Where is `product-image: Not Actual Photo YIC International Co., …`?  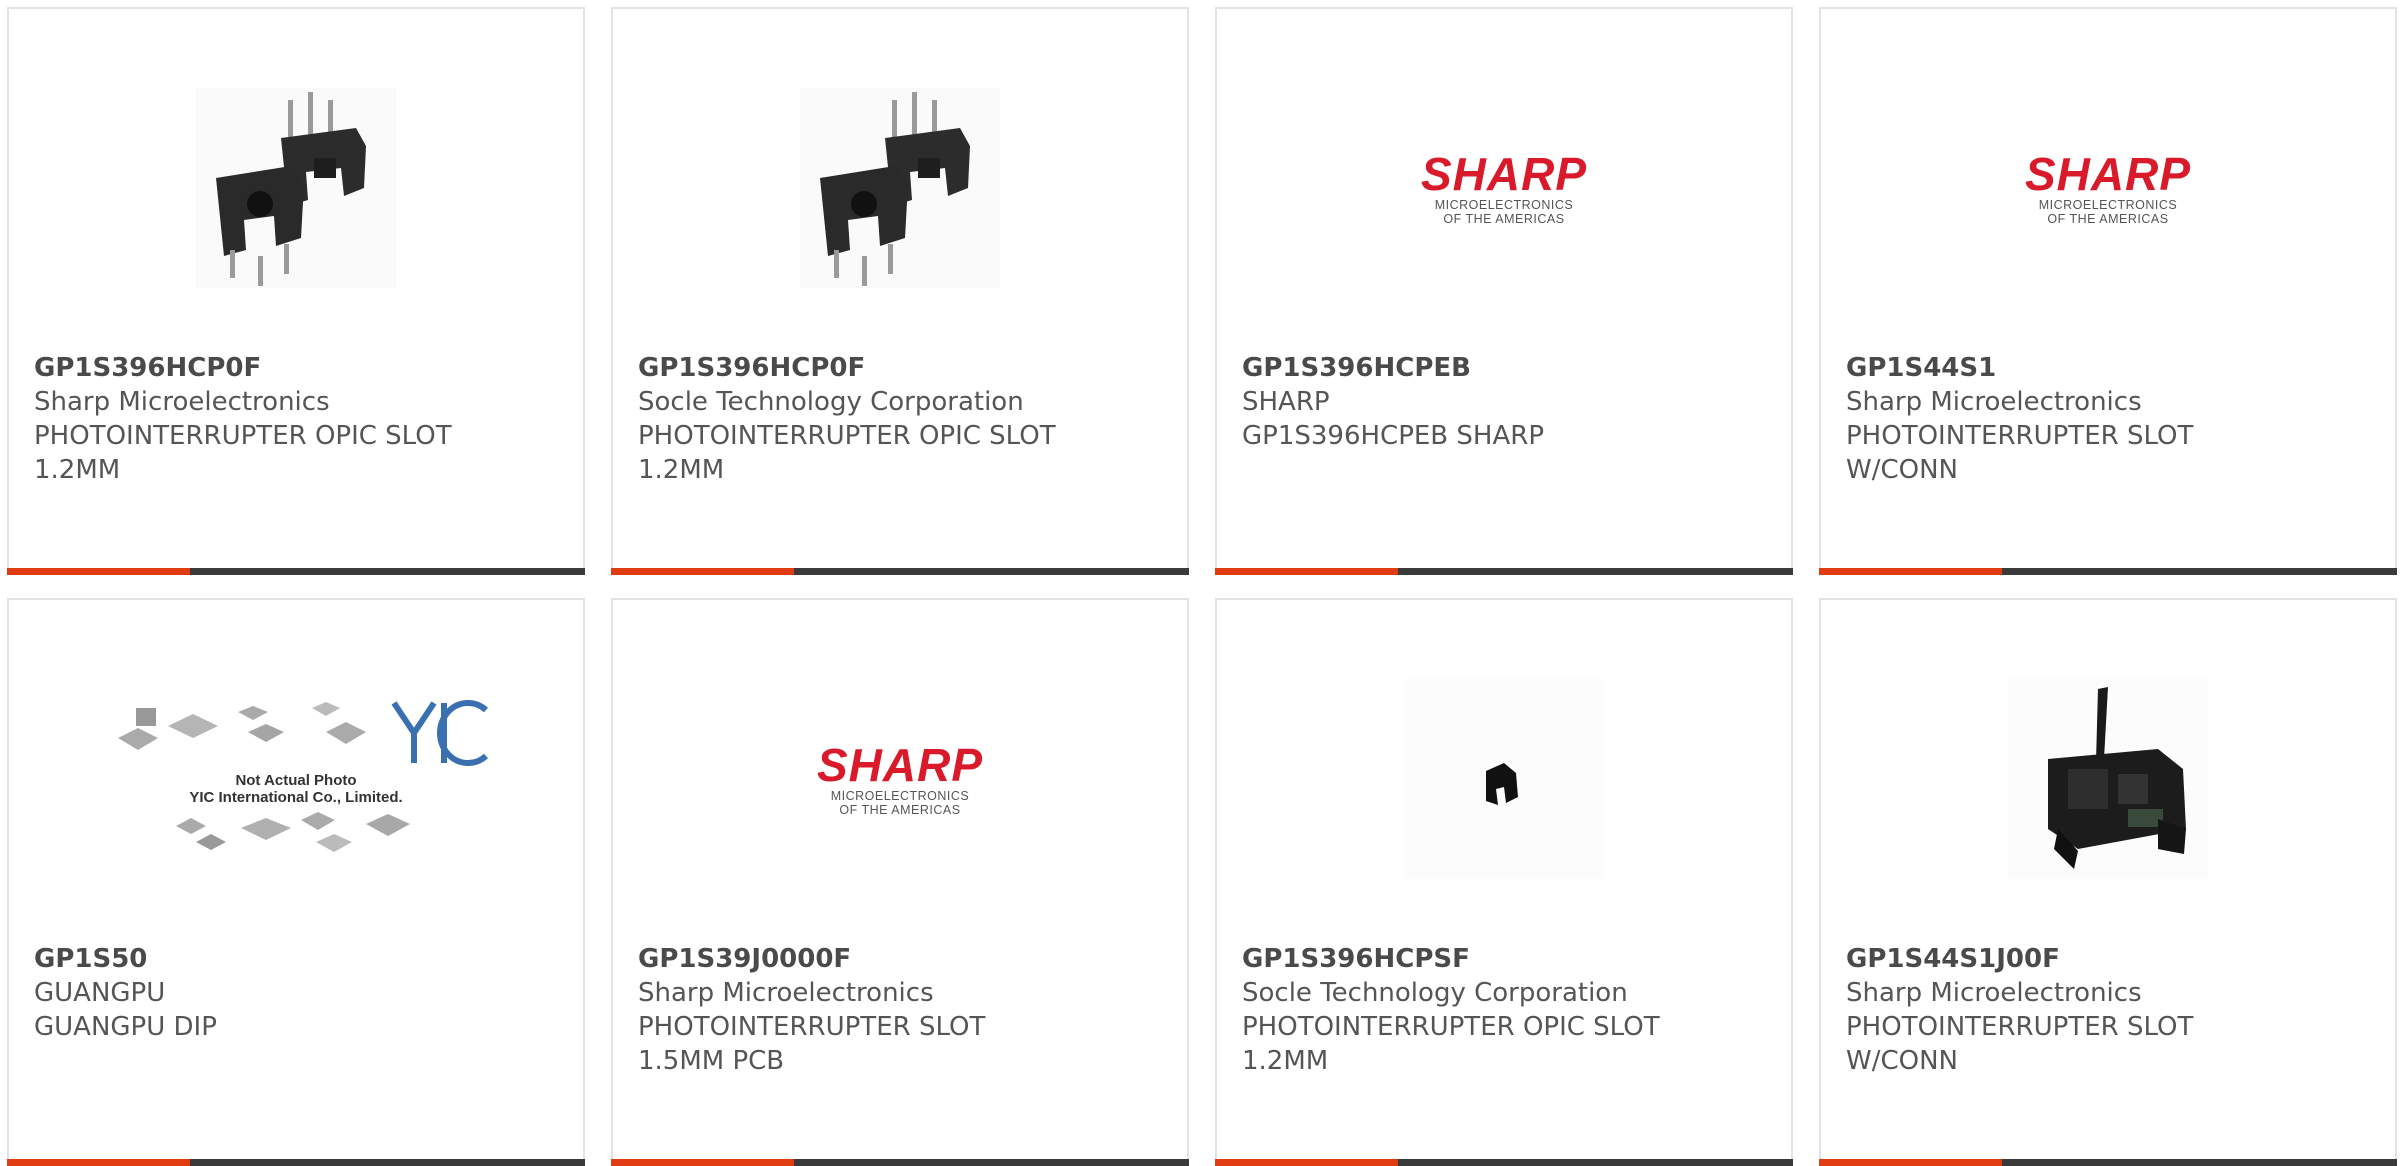 product-image: Not Actual Photo YIC International Co., … is located at coordinates (296, 779).